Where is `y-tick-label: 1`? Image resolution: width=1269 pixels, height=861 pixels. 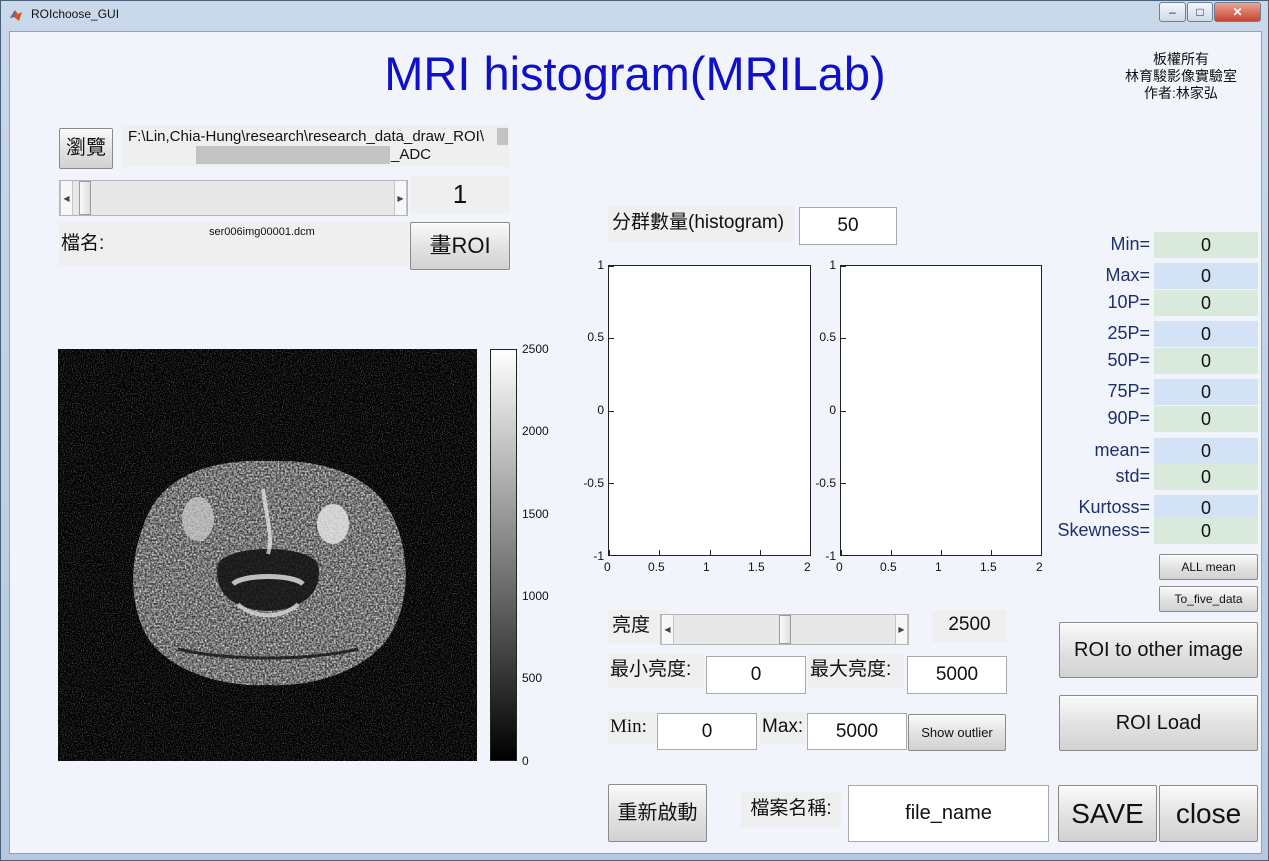
y-tick-label: 1 is located at coordinates (832, 265).